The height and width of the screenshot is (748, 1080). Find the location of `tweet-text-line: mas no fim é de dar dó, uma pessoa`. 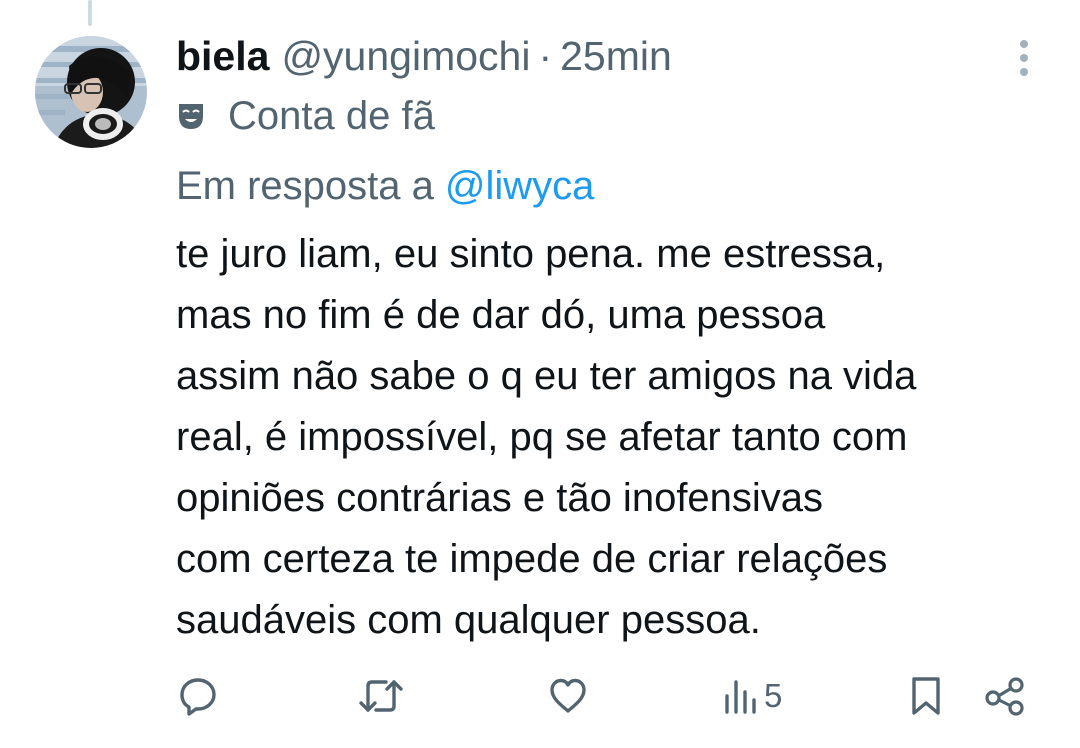

tweet-text-line: mas no fim é de dar dó, uma pessoa is located at coordinates (501, 315).